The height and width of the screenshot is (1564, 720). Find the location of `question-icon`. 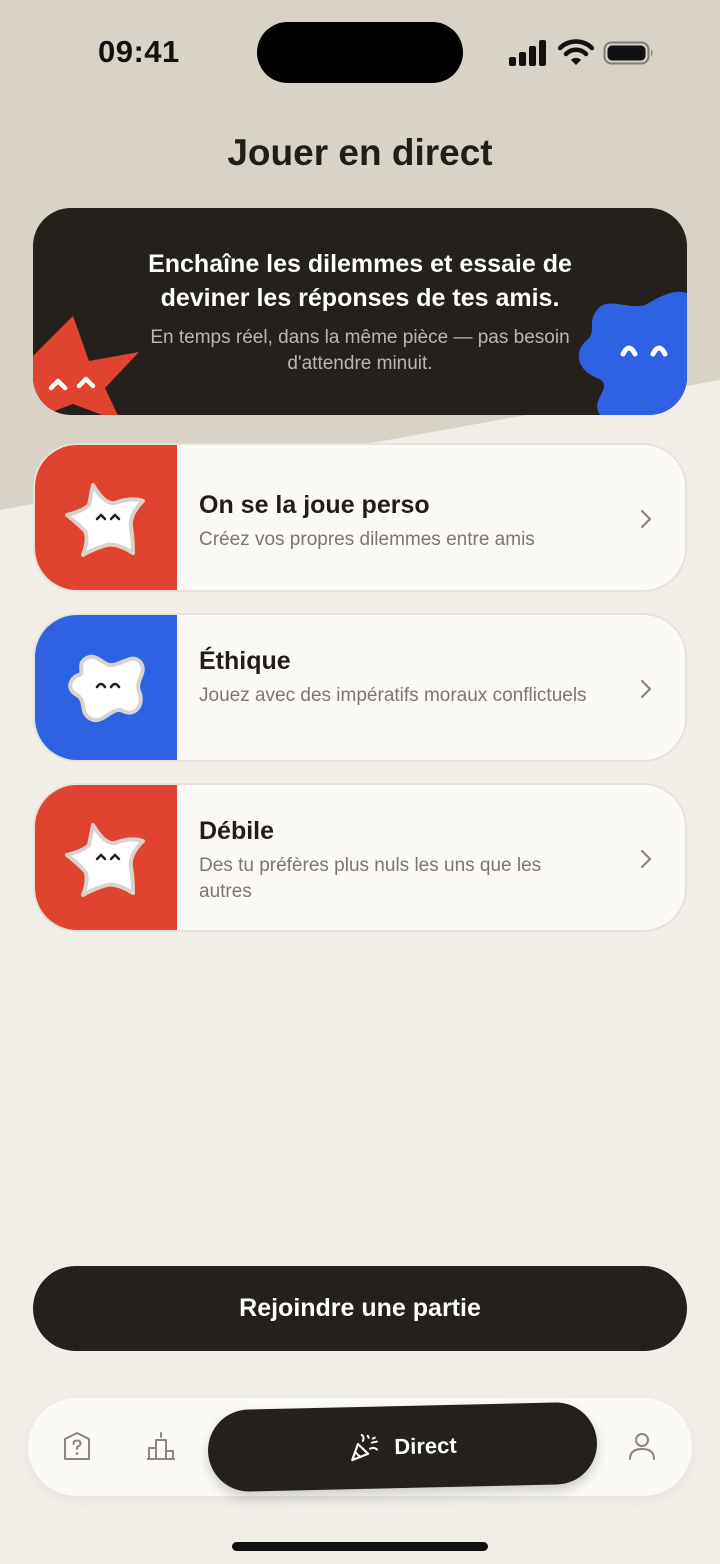

question-icon is located at coordinates (77, 1446).